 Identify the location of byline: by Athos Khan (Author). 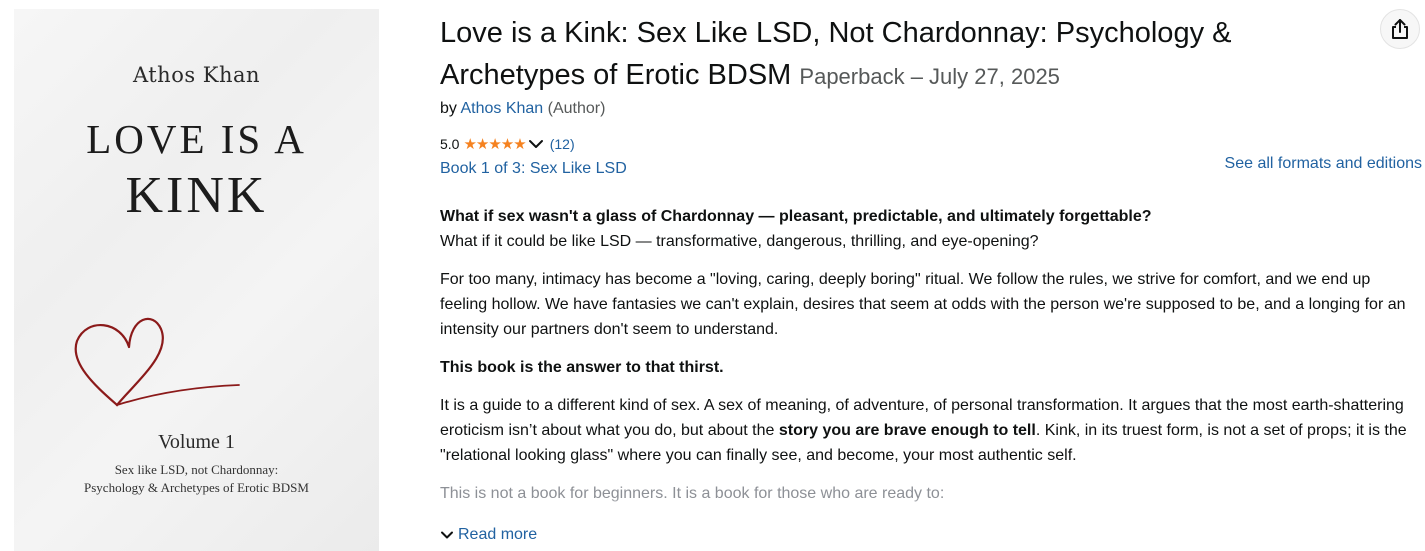
(522, 109).